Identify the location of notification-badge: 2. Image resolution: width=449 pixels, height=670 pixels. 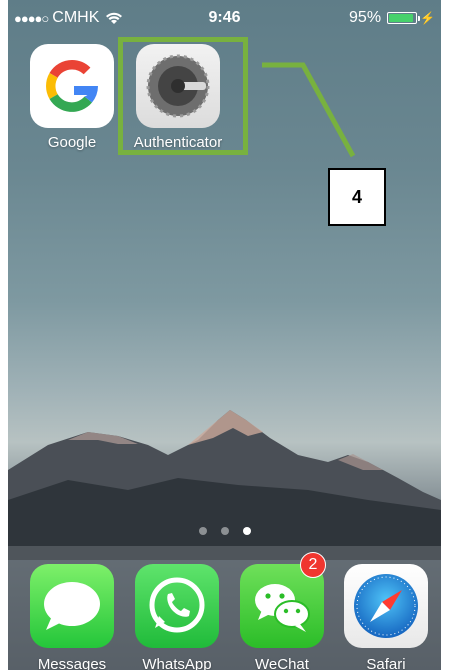
(313, 565).